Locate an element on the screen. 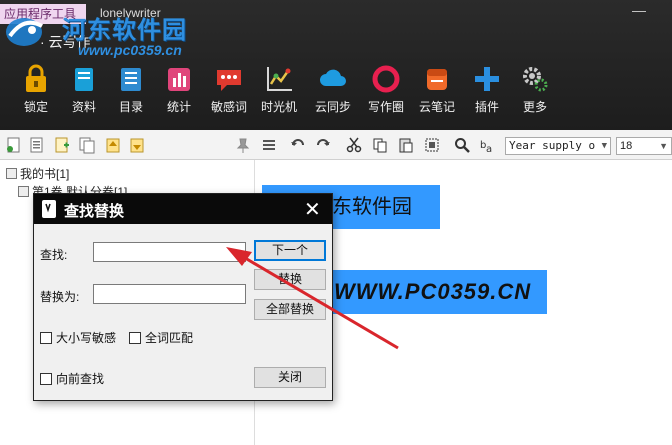 The width and height of the screenshot is (672, 445). replace-text-icon: ba is located at coordinates (487, 145).